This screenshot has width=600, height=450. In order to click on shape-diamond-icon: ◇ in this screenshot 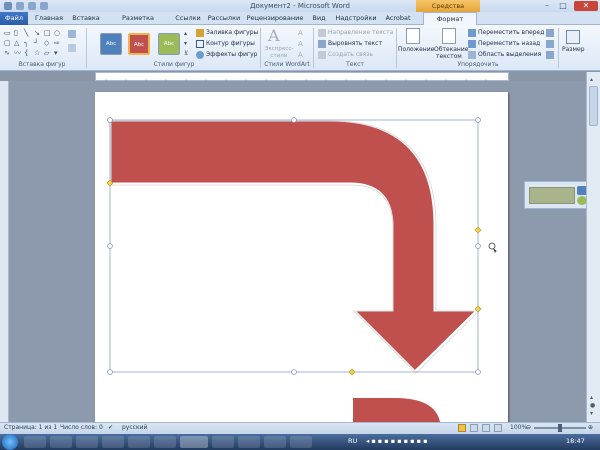, I will do `click(46, 43)`.